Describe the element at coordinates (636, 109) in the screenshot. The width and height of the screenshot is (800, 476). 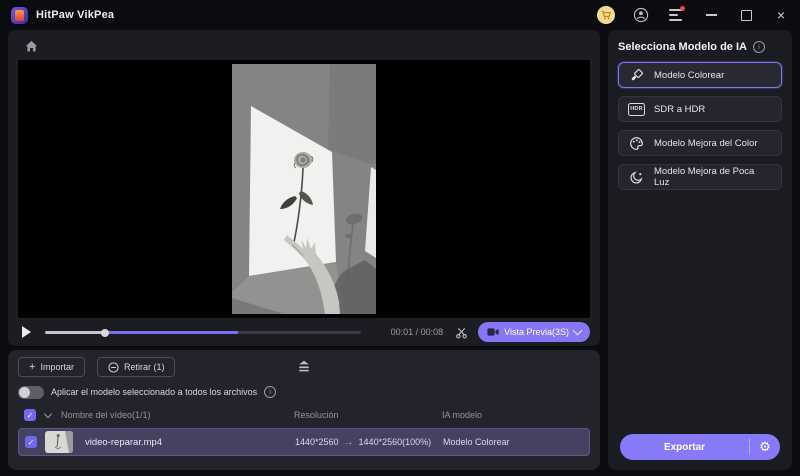
I see `hdr-icon: HDR` at that location.